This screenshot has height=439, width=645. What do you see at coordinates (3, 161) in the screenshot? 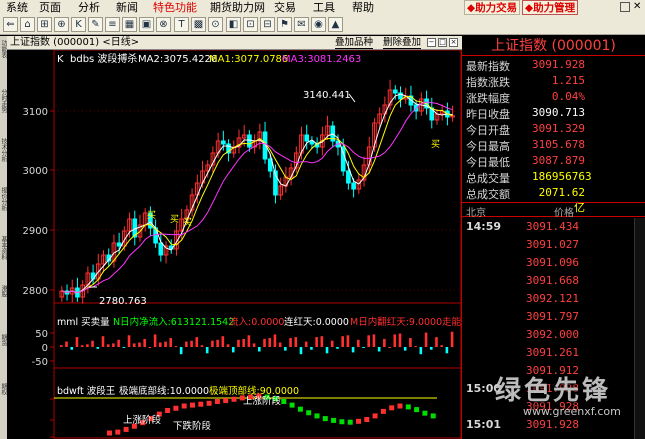
I see `left-tab: 技术分析` at bounding box center [3, 161].